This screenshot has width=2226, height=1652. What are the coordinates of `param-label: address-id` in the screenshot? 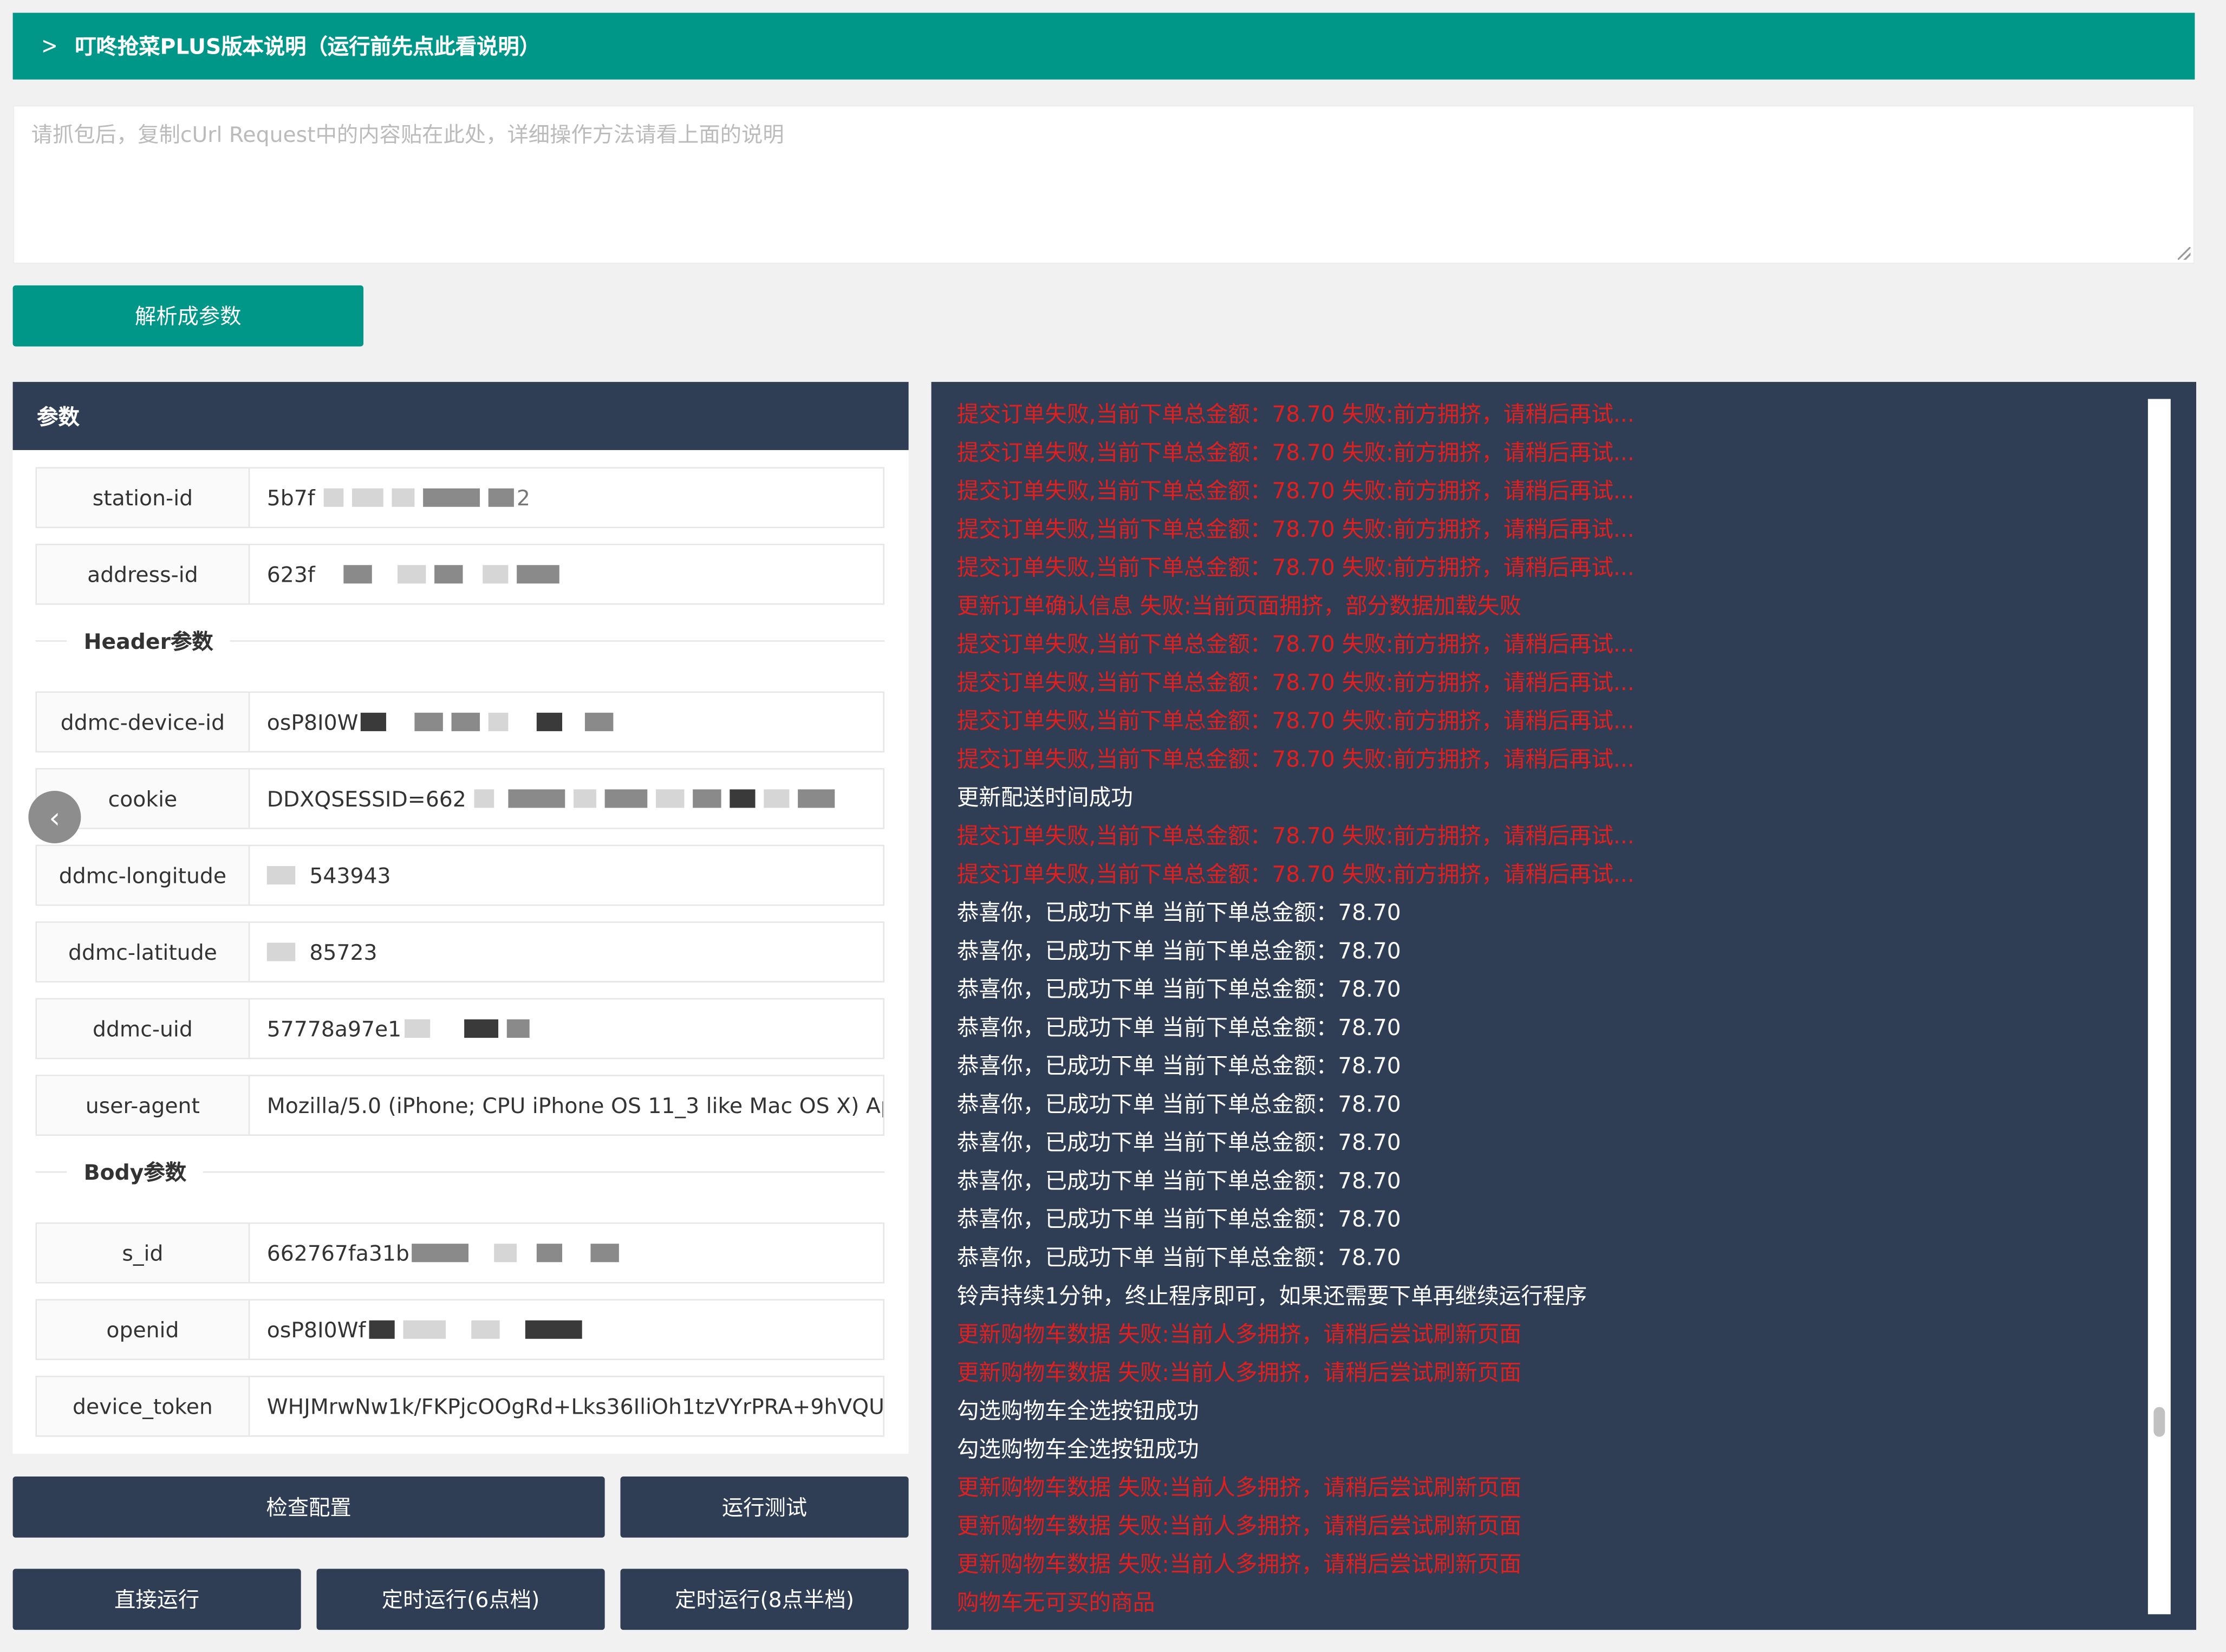 It's located at (144, 574).